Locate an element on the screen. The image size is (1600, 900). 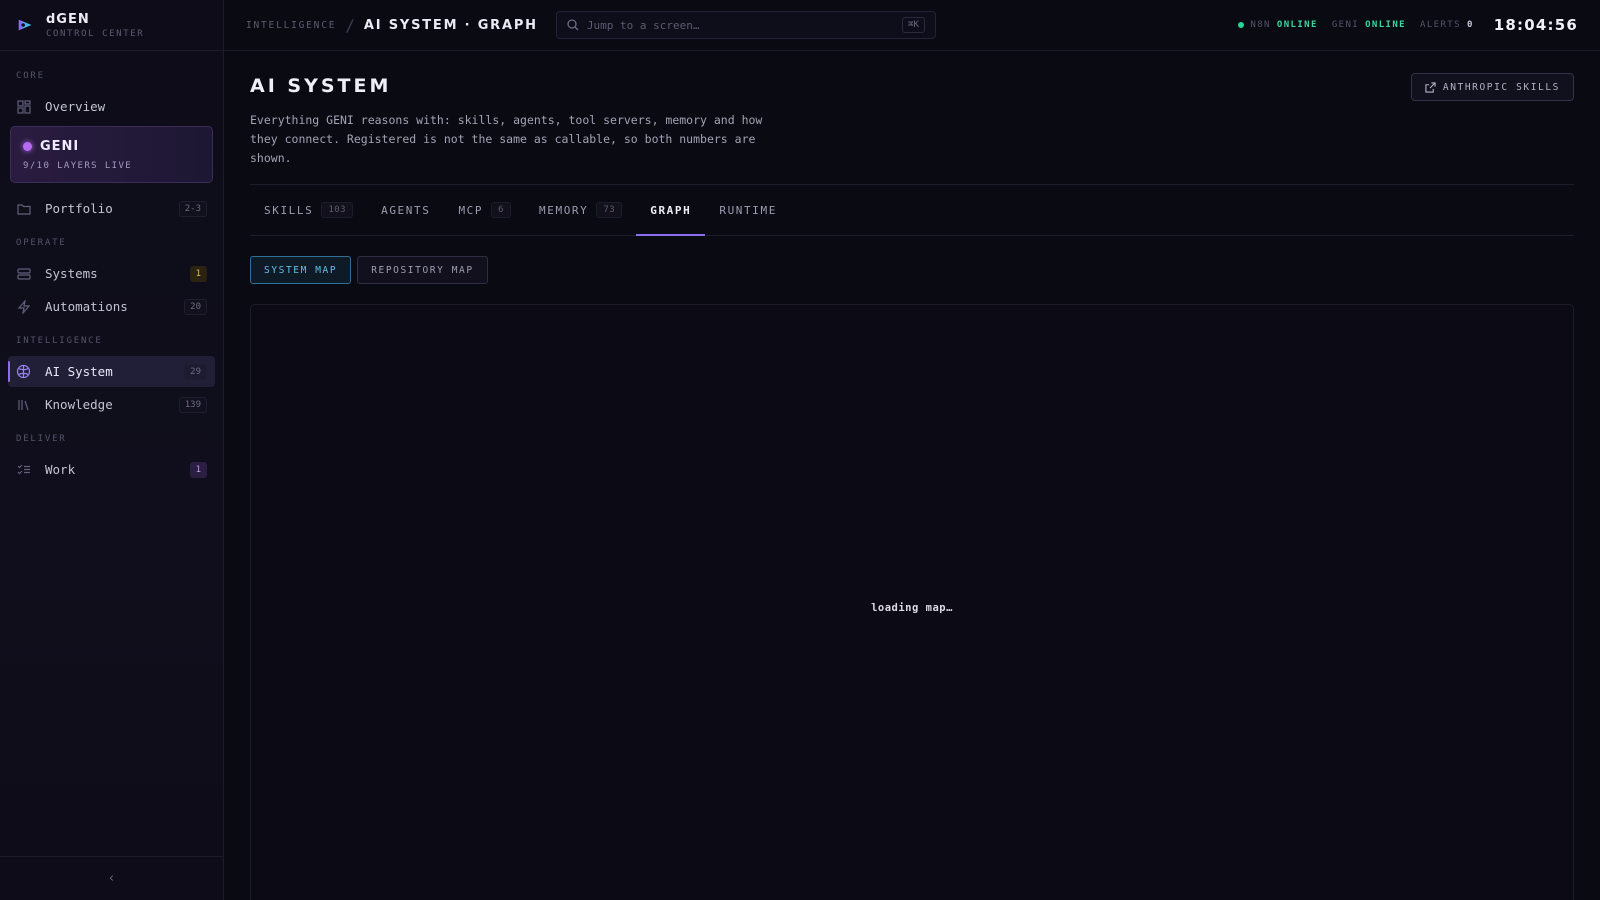
geni-status-dot-icon is located at coordinates (27, 146).